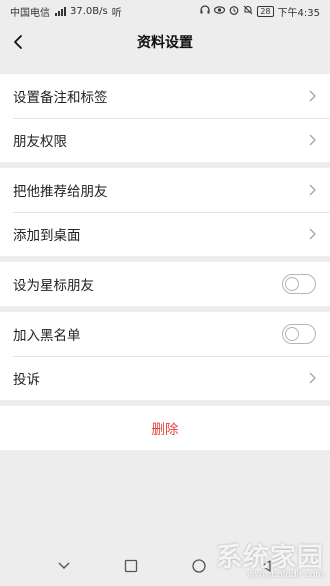 The image size is (330, 586). What do you see at coordinates (116, 13) in the screenshot?
I see `status-extra: 听` at bounding box center [116, 13].